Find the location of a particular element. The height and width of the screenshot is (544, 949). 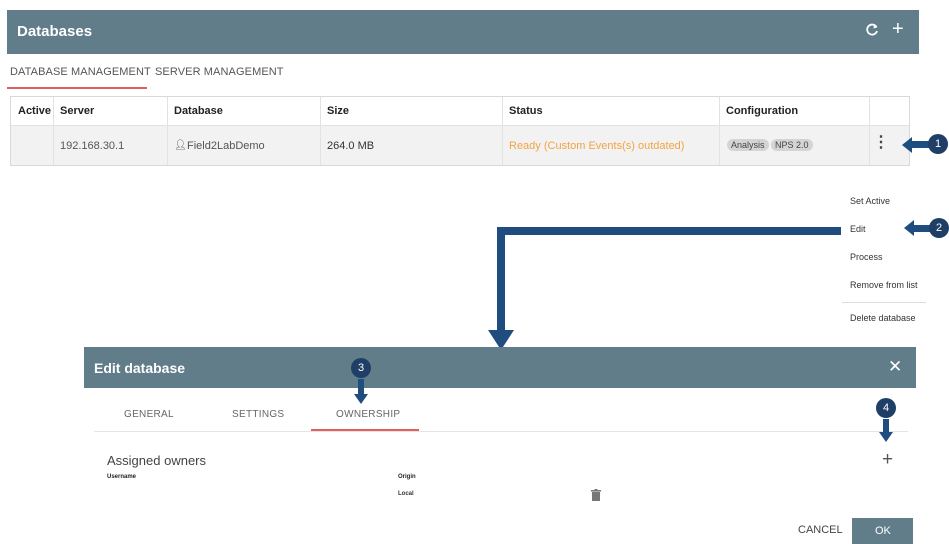

trash-icon is located at coordinates (596, 497).